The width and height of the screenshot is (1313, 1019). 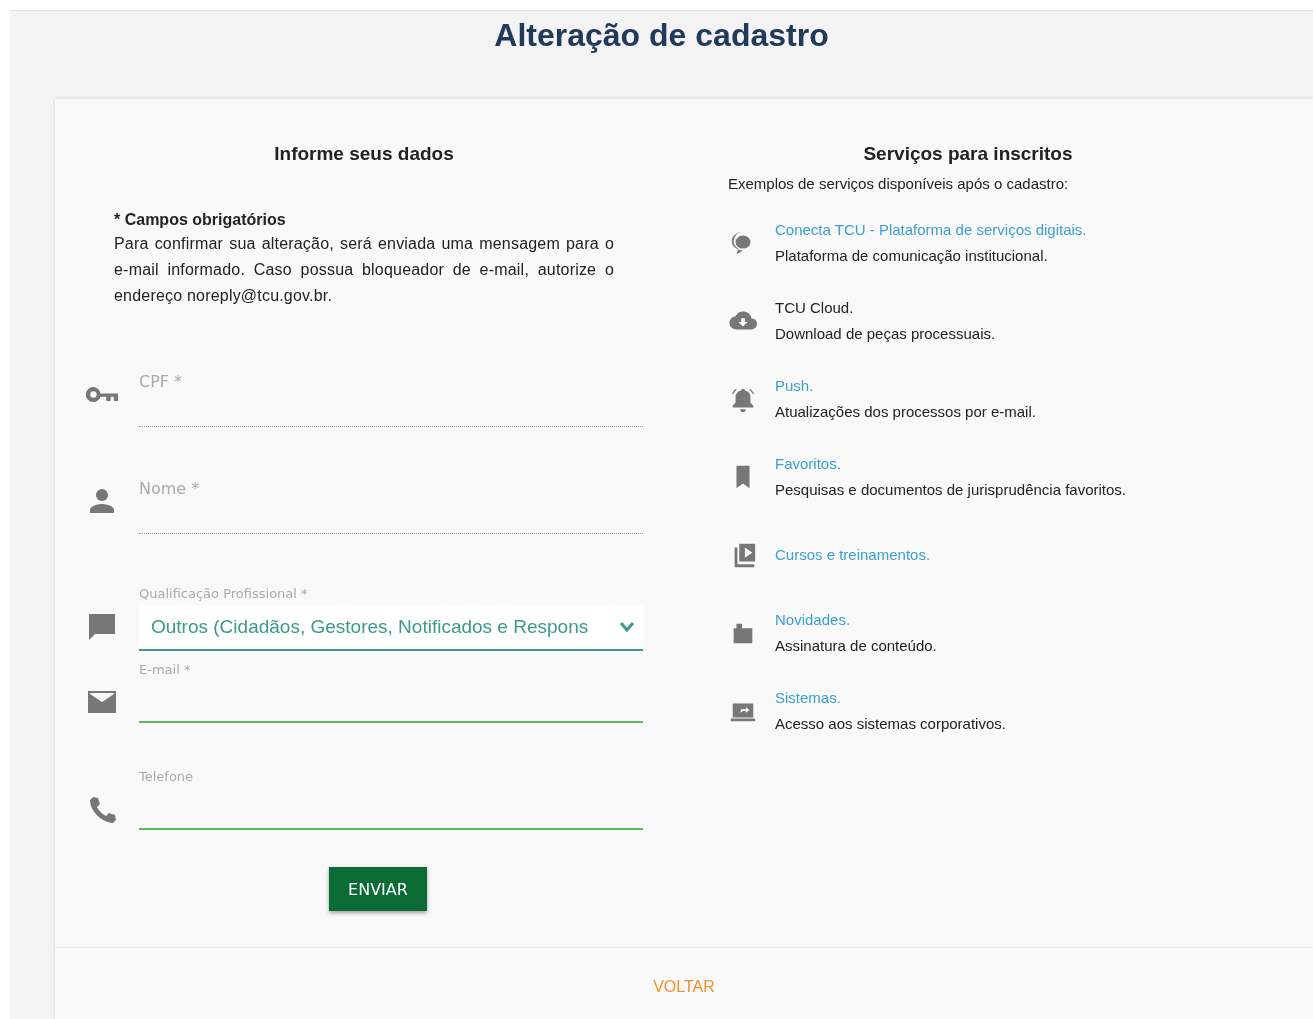 I want to click on info-paragraph: Para confirmar sua alteração, será enviada uma mensagem para o e-mail informado. Caso possua bloqueador de e-mail, autorize o endereço noreply@tcu.gov.br., so click(x=364, y=270).